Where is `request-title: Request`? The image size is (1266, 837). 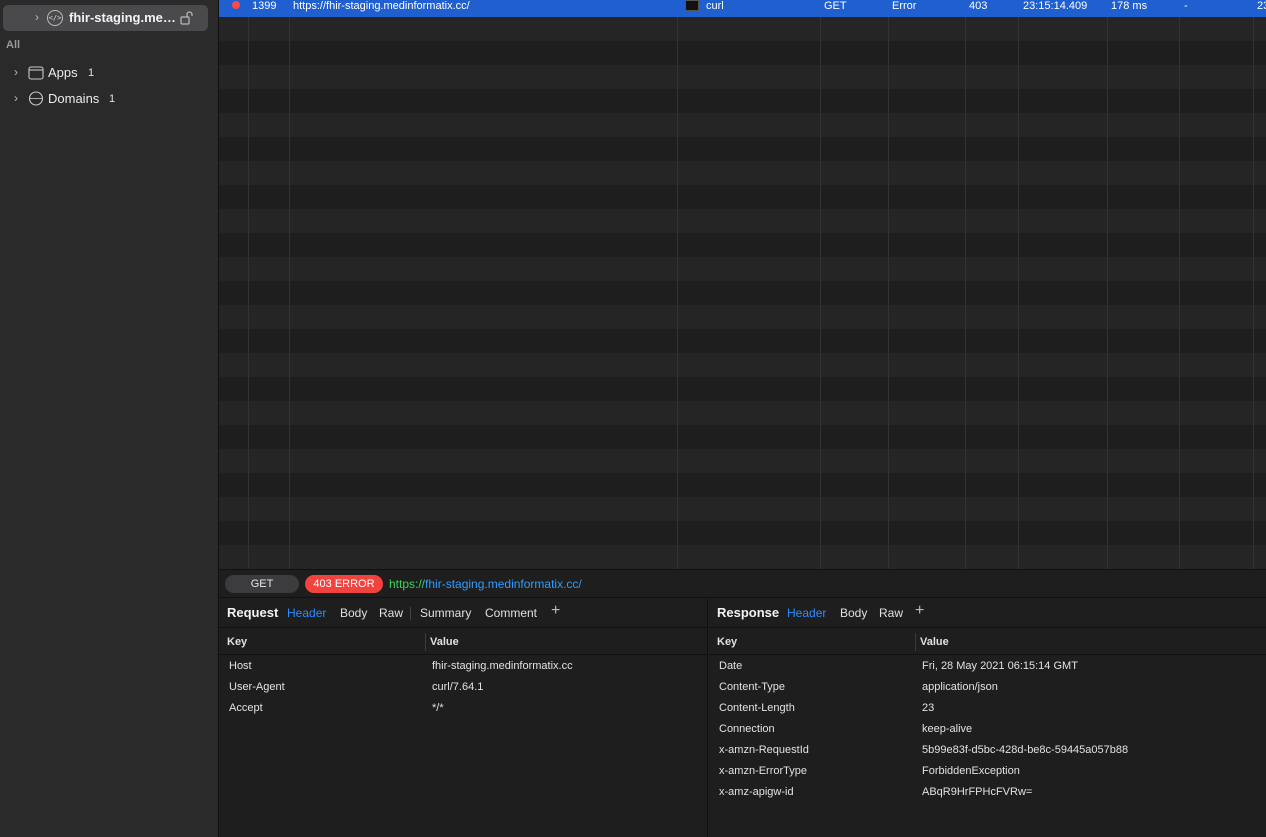 request-title: Request is located at coordinates (253, 612).